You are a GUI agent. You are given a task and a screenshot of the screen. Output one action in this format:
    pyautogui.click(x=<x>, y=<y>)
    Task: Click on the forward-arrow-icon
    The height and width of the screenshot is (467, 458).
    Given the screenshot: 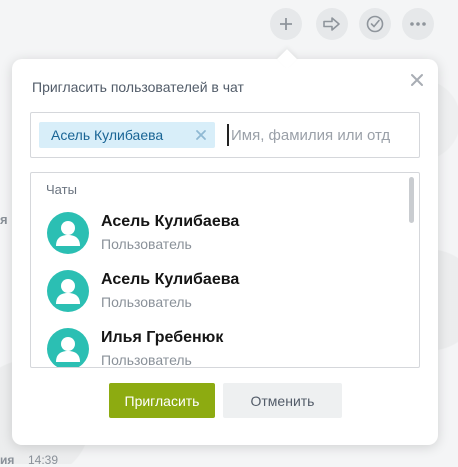 What is the action you would take?
    pyautogui.click(x=331, y=24)
    